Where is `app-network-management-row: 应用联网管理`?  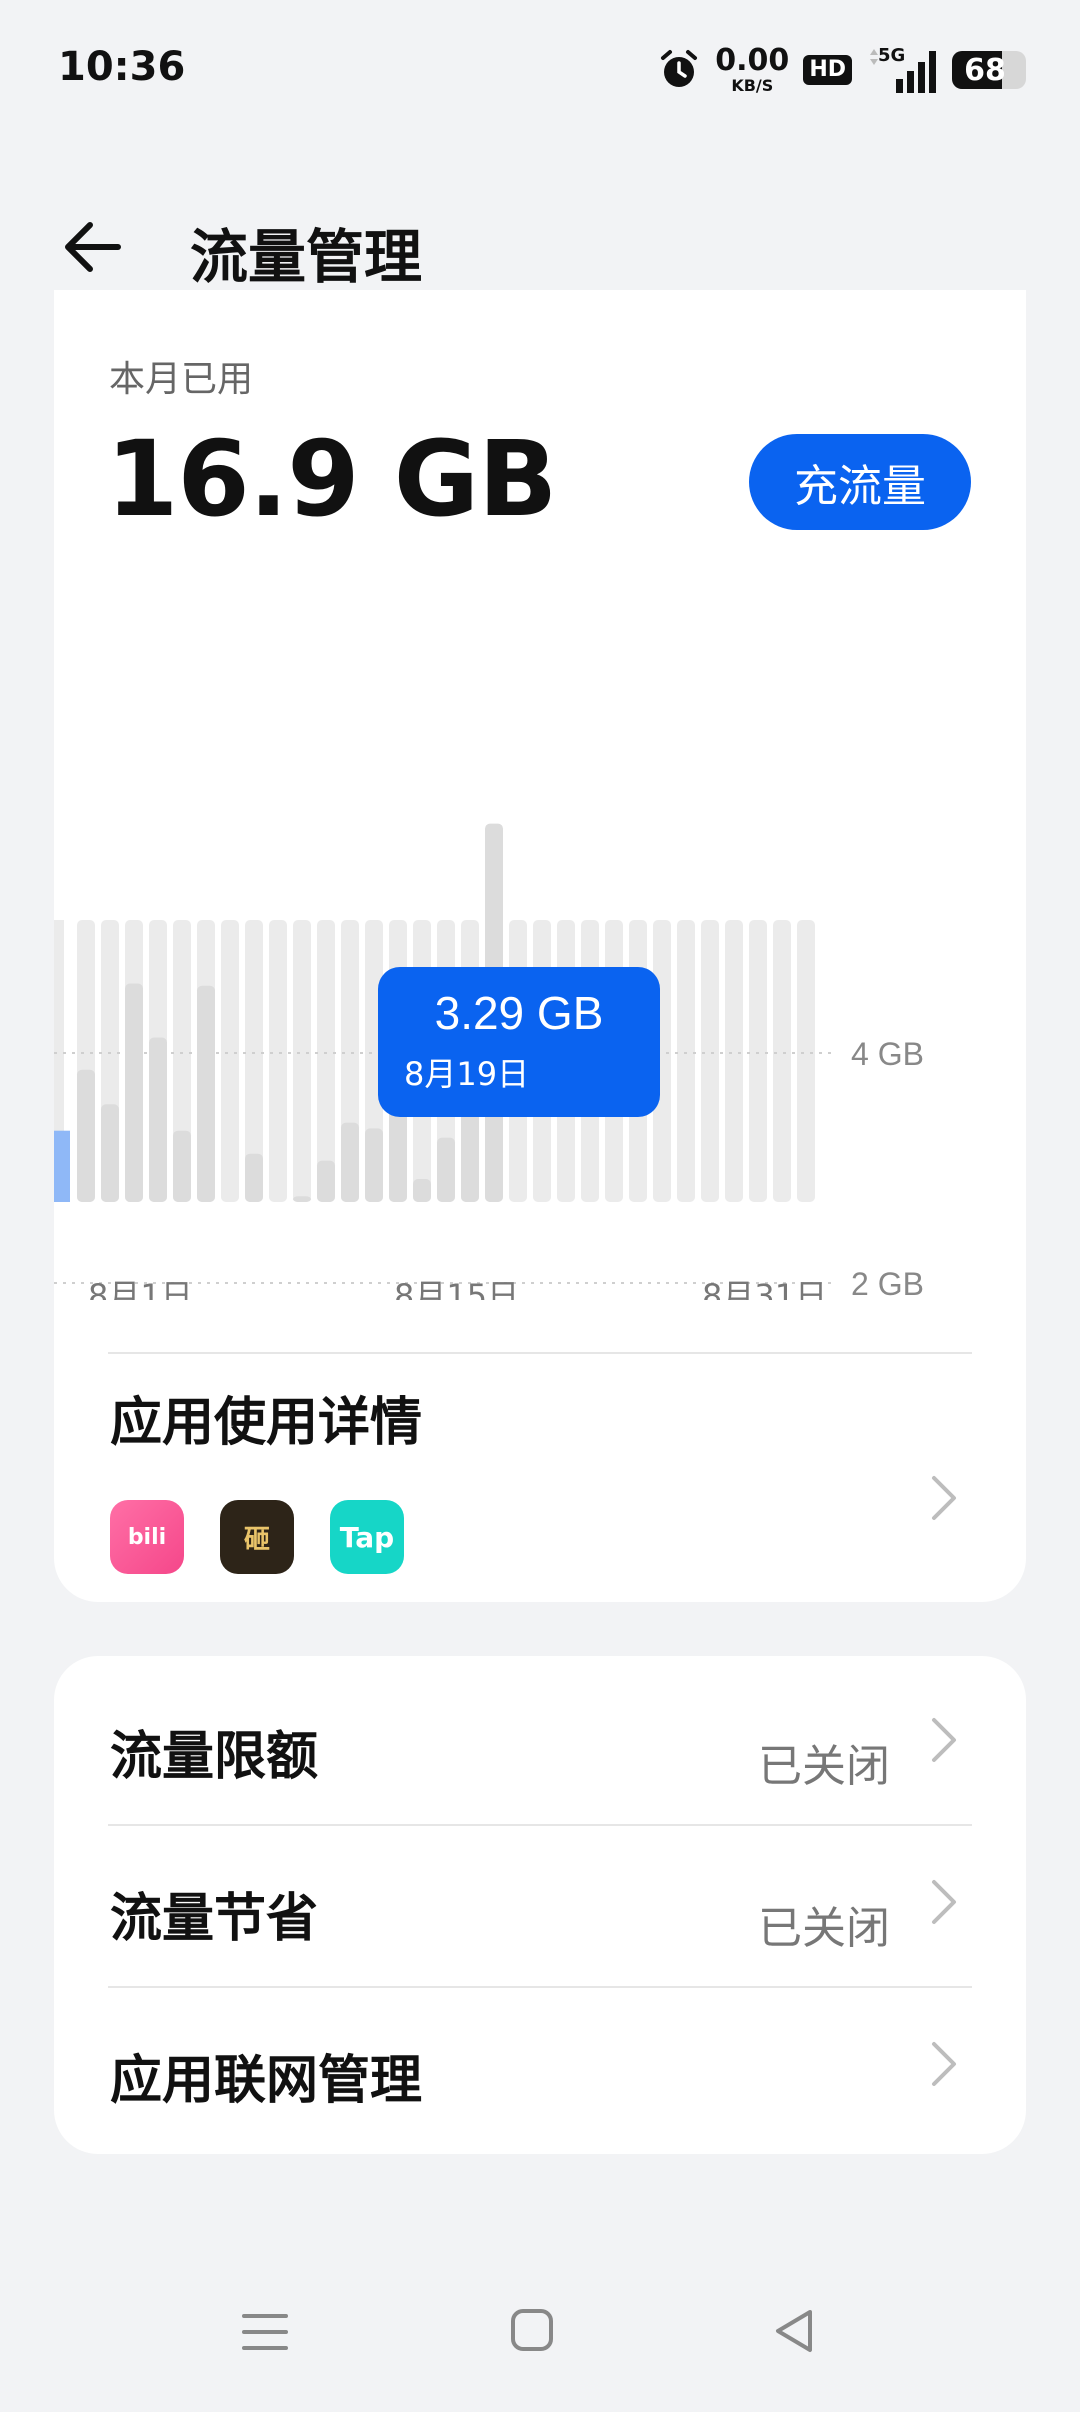 app-network-management-row: 应用联网管理 is located at coordinates (540, 2069).